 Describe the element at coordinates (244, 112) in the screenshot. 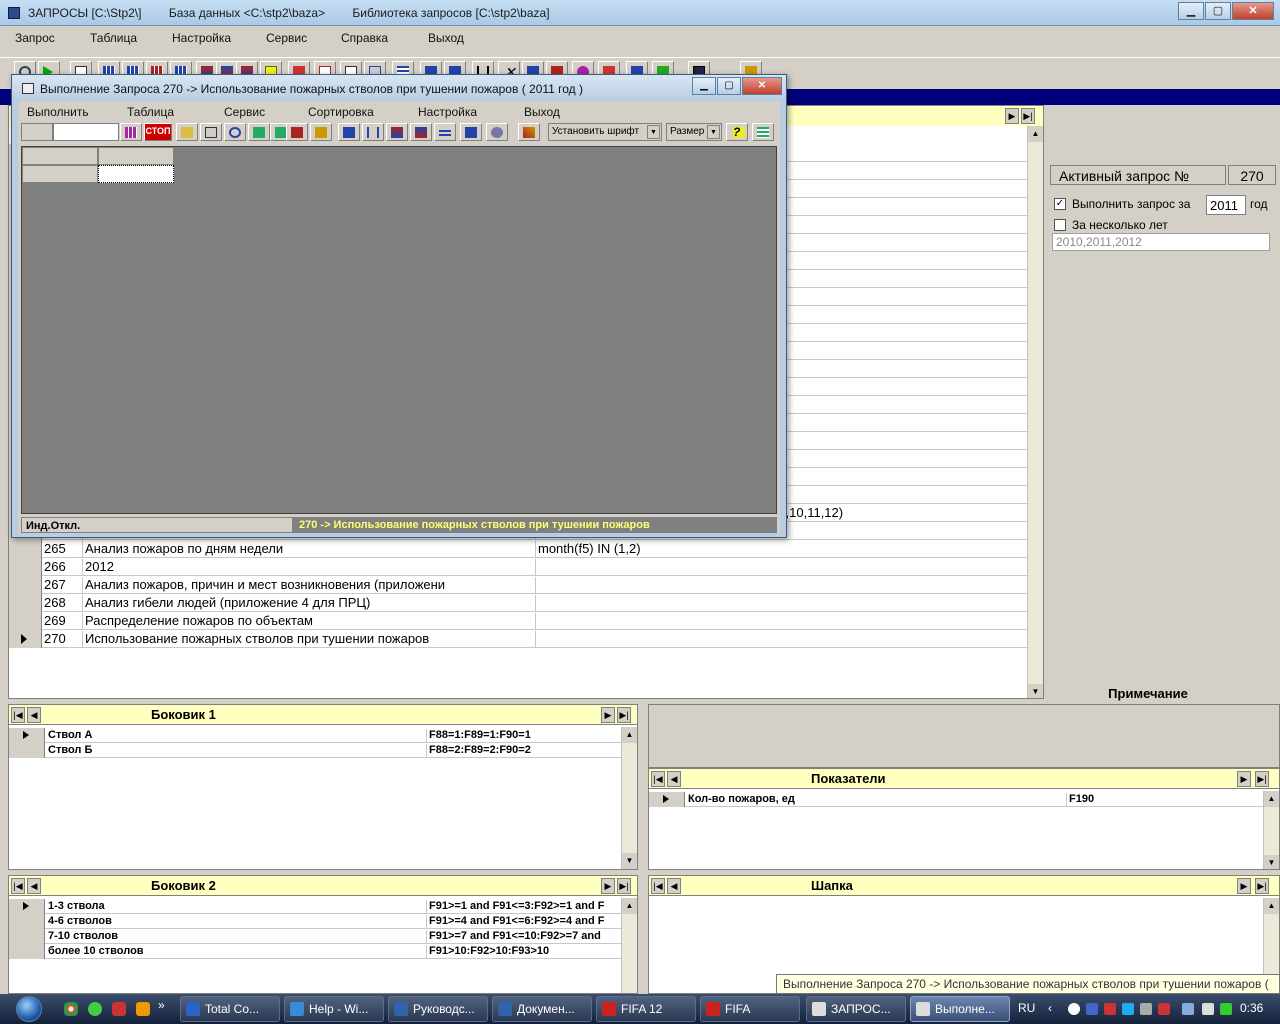

I see `dialog-menu-service: Сервис` at that location.